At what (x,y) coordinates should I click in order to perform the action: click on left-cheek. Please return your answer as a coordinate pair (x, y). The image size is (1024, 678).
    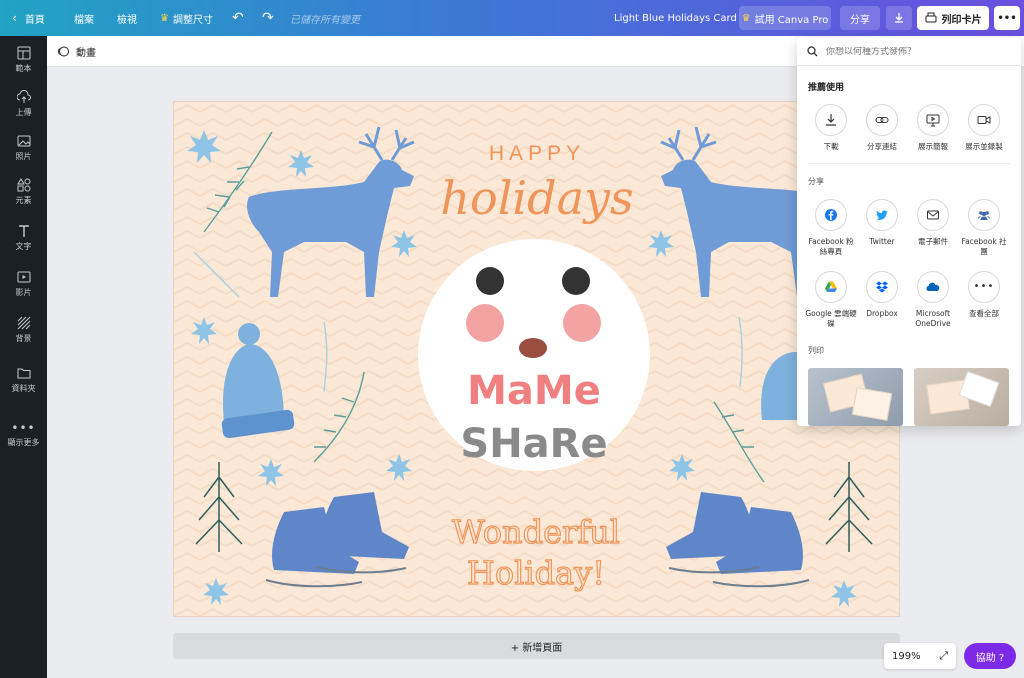
    Looking at the image, I should click on (485, 323).